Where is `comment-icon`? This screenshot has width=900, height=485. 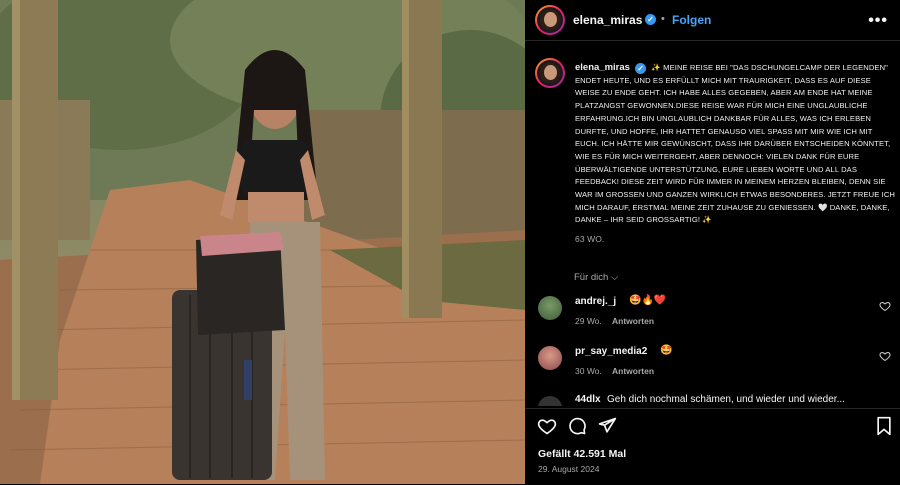
comment-icon is located at coordinates (577, 426).